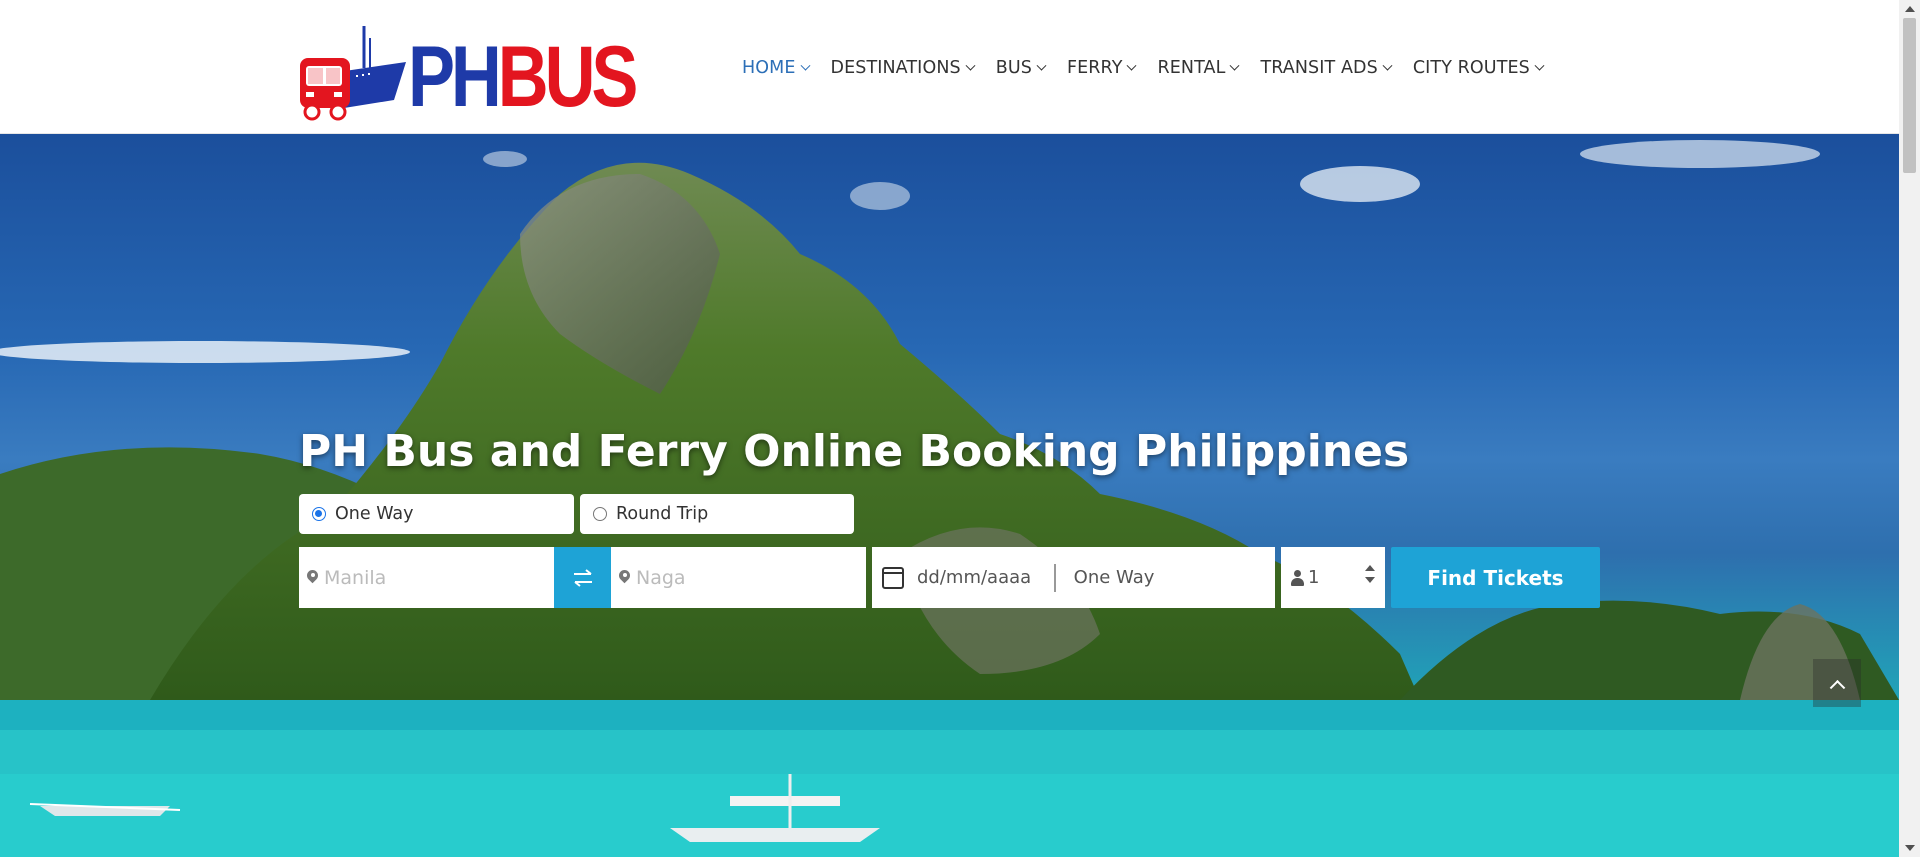  What do you see at coordinates (717, 514) in the screenshot?
I see `round-trip-radio: Round Trip` at bounding box center [717, 514].